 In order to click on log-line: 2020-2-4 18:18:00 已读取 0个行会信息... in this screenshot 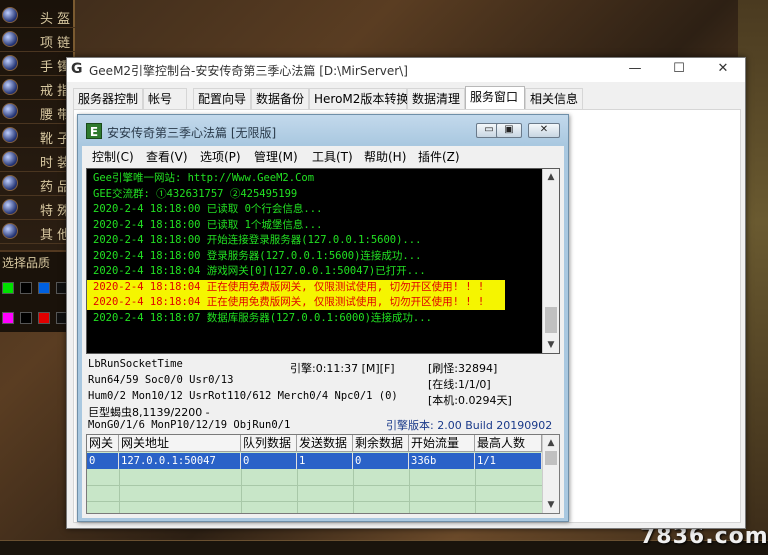, I will do `click(208, 209)`.